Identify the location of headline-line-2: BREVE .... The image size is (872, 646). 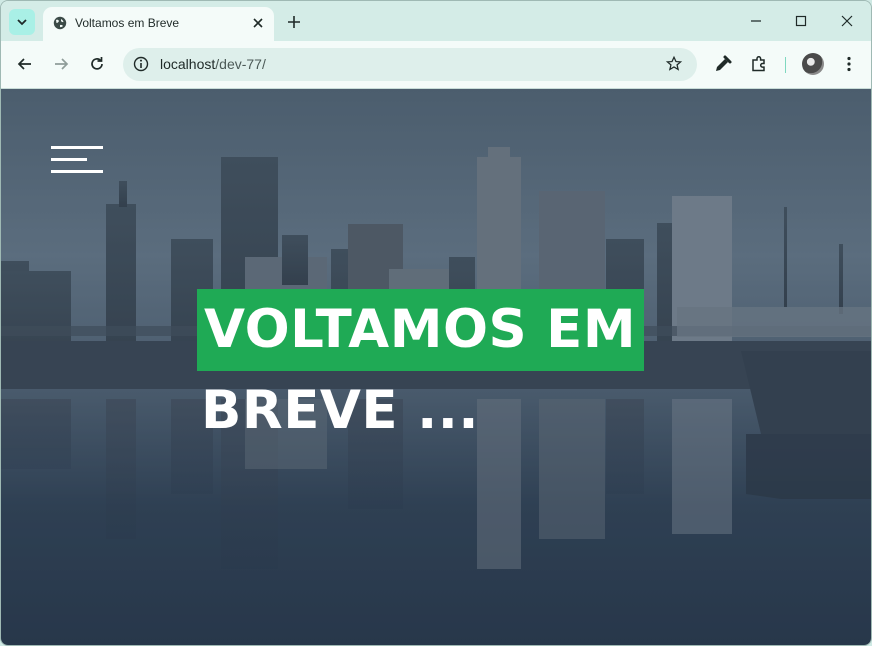
(340, 410).